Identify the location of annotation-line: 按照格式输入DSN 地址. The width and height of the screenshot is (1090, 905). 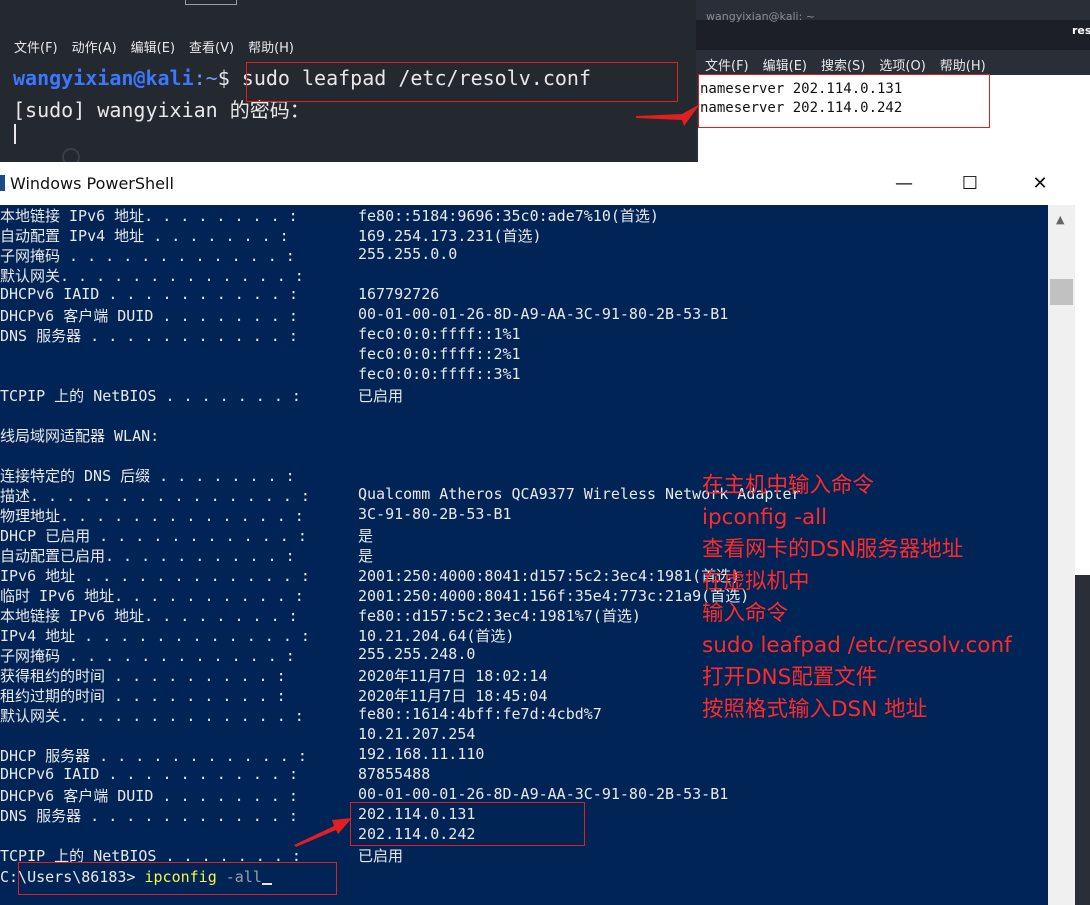
(815, 709).